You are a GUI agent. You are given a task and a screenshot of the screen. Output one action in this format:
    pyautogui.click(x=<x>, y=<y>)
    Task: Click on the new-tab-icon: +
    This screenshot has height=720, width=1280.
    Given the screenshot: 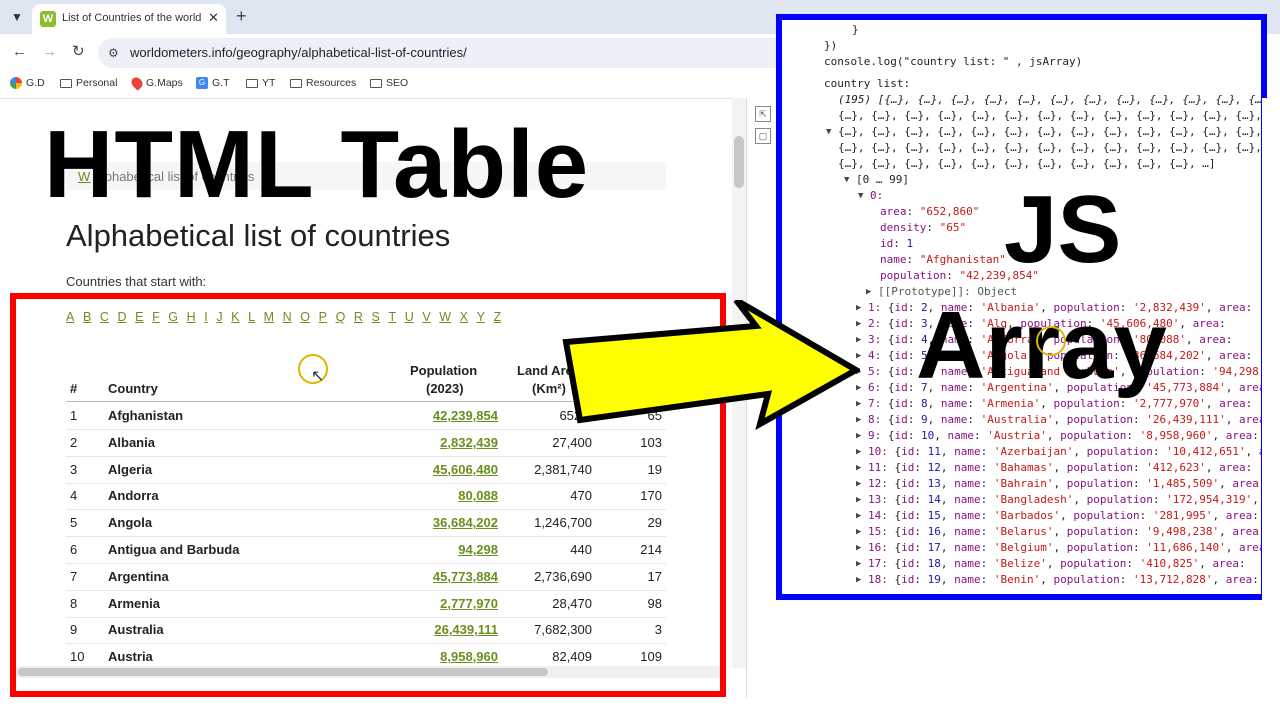 What is the action you would take?
    pyautogui.click(x=241, y=16)
    